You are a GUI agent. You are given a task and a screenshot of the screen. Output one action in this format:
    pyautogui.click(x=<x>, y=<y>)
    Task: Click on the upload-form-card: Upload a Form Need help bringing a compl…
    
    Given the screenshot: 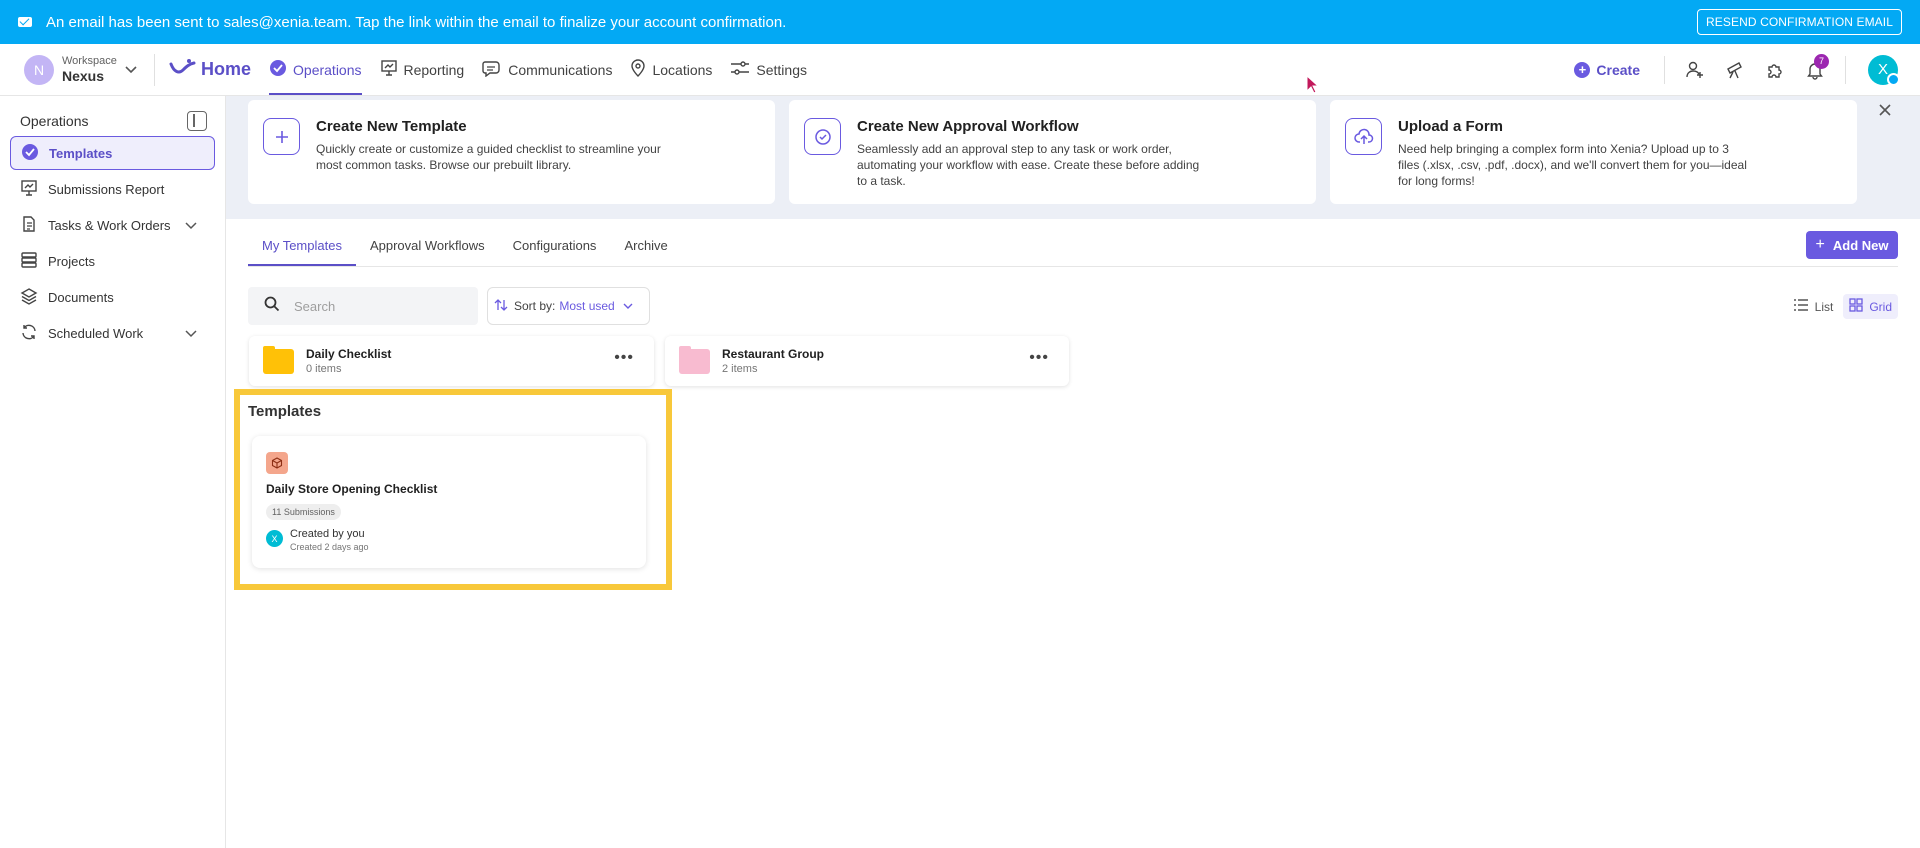 What is the action you would take?
    pyautogui.click(x=1593, y=152)
    